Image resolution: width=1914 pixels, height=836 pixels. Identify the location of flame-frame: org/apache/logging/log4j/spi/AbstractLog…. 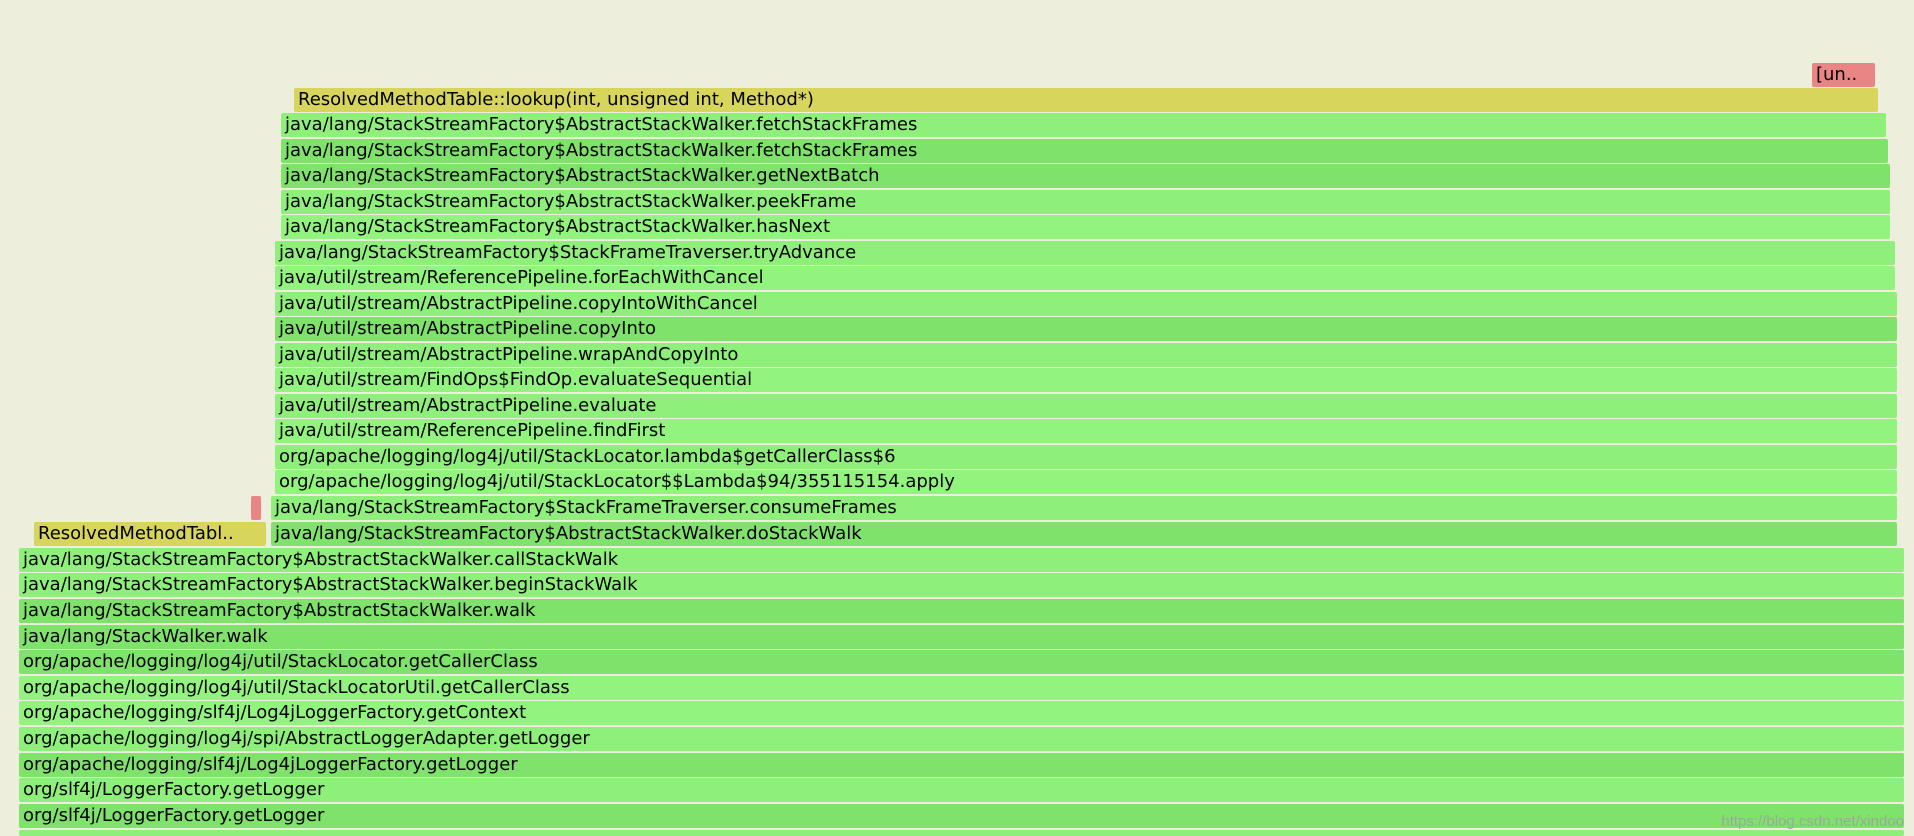
(961, 739).